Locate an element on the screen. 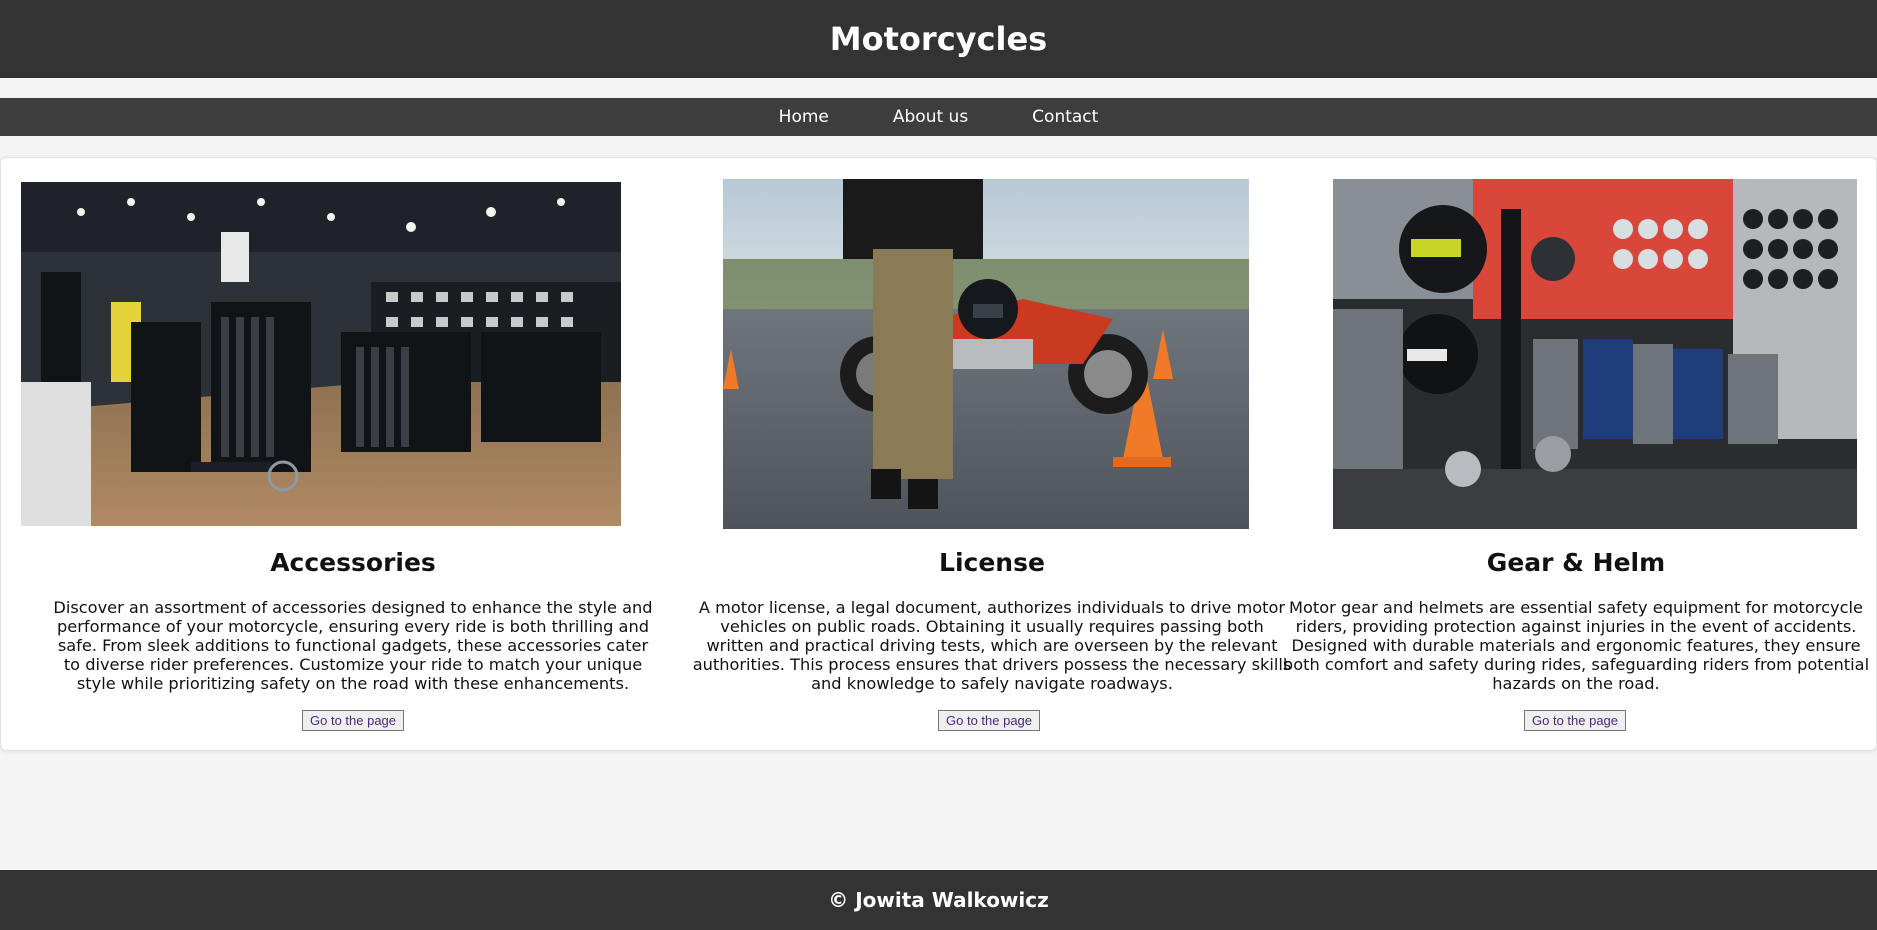  accessories-store-image is located at coordinates (321, 354).